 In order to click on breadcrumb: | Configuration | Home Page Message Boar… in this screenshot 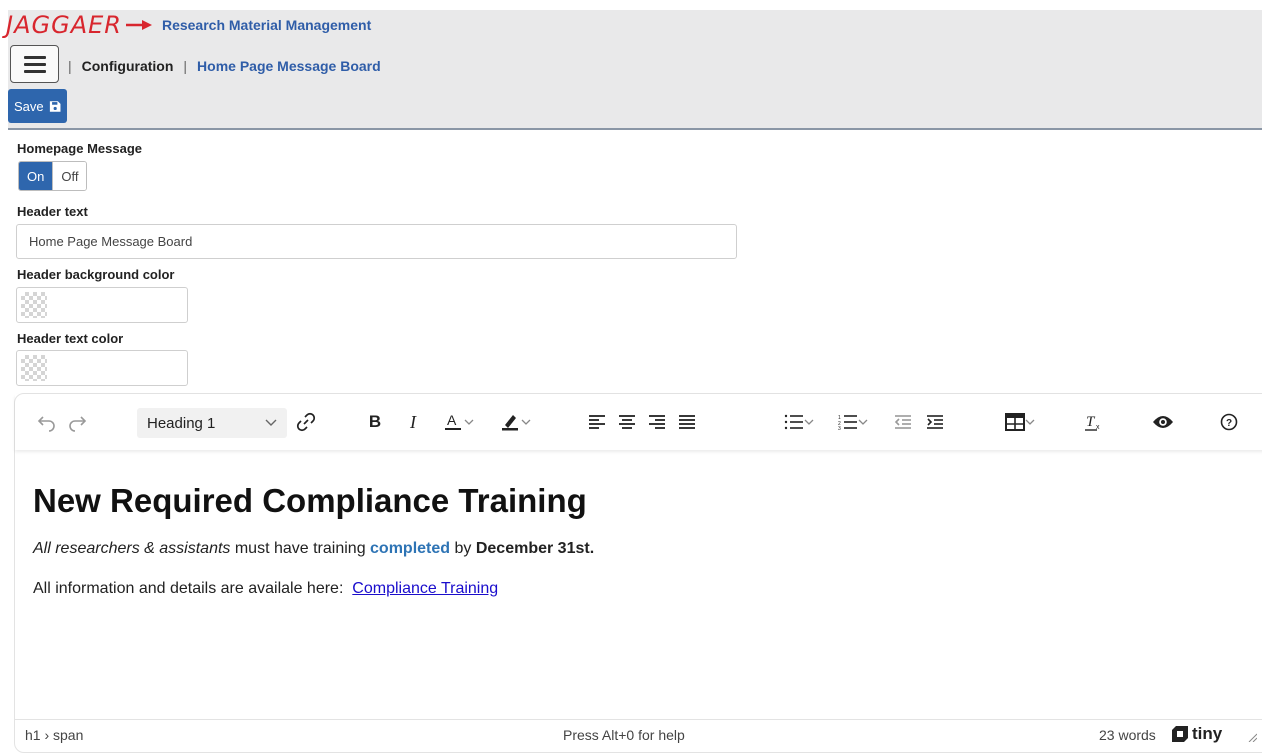, I will do `click(224, 66)`.